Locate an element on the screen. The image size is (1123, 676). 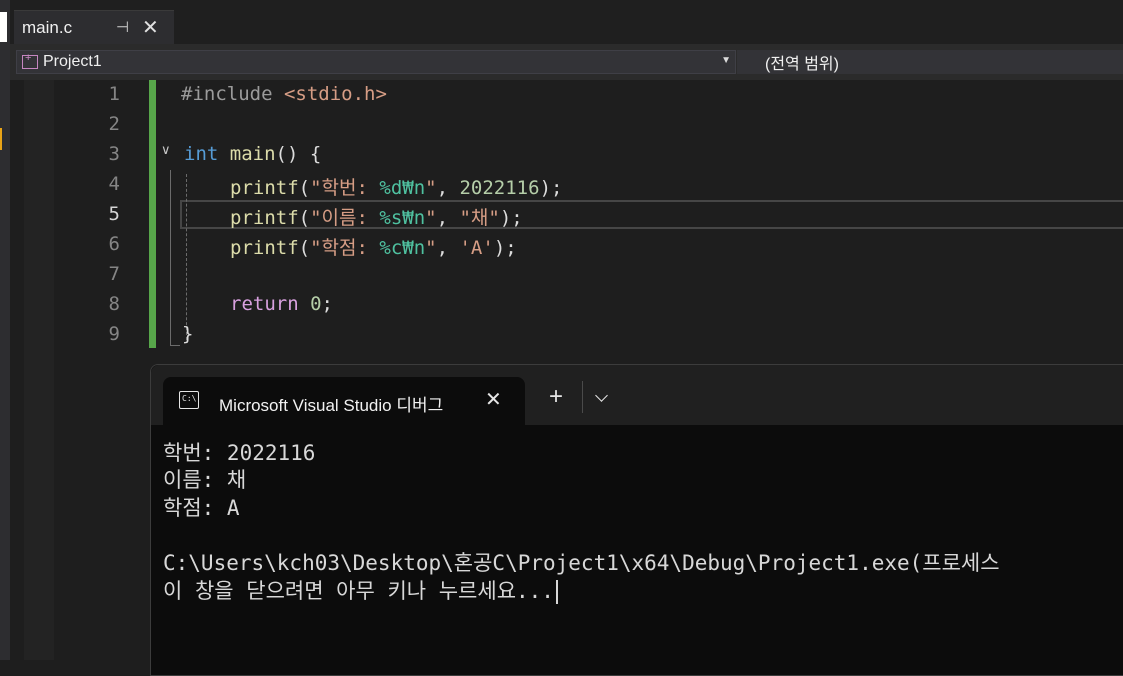
terminal-tab: C:\ Microsoft Visual Studio 디버그 ✕ is located at coordinates (344, 401).